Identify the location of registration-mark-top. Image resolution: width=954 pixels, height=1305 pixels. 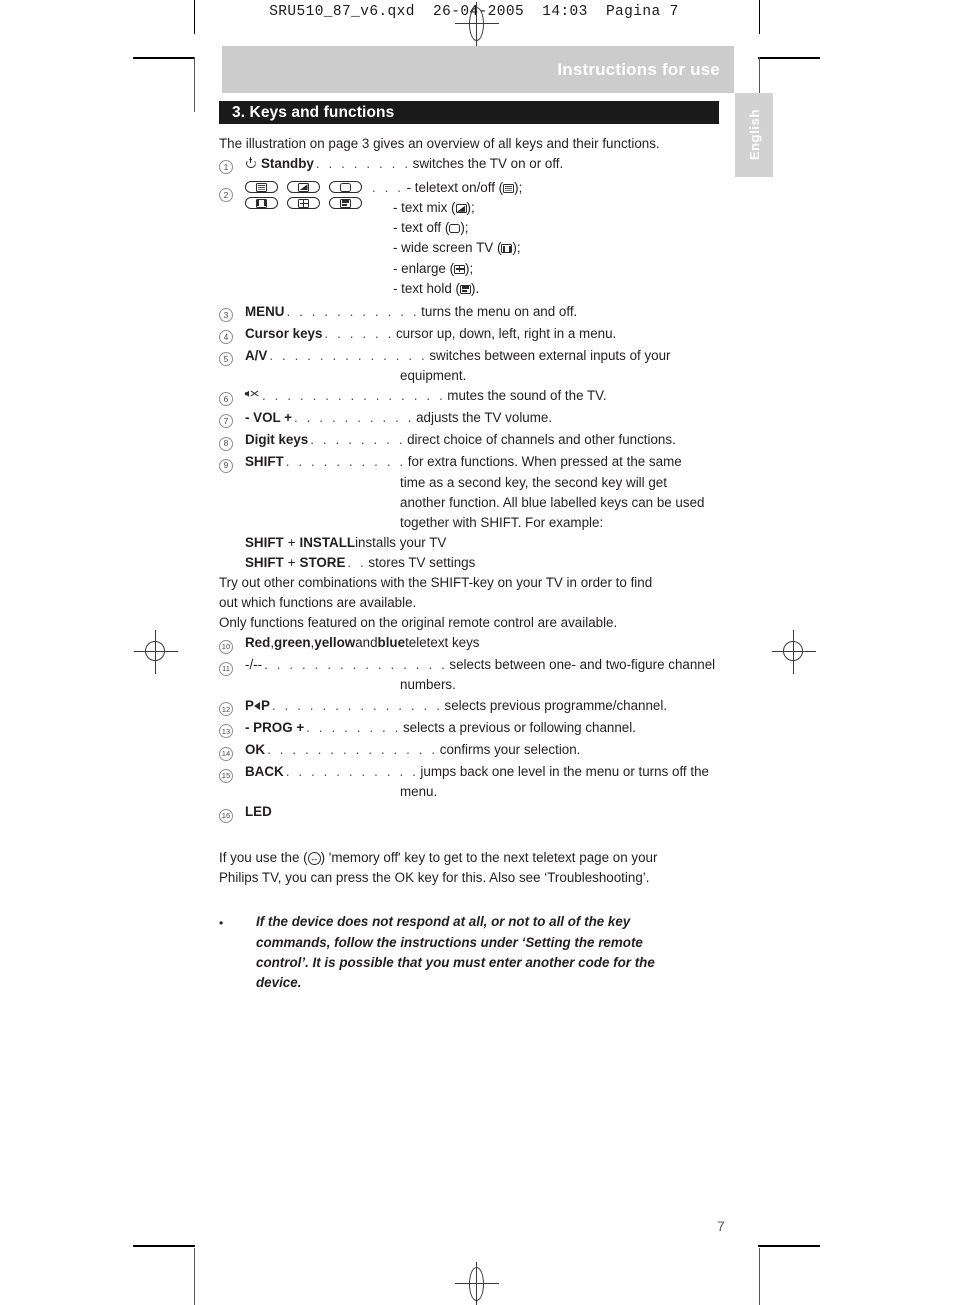
(477, 24).